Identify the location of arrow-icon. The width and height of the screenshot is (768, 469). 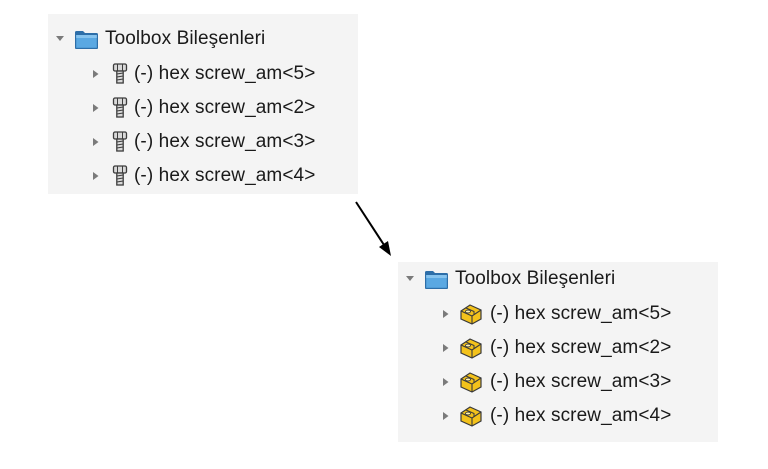
(373, 228).